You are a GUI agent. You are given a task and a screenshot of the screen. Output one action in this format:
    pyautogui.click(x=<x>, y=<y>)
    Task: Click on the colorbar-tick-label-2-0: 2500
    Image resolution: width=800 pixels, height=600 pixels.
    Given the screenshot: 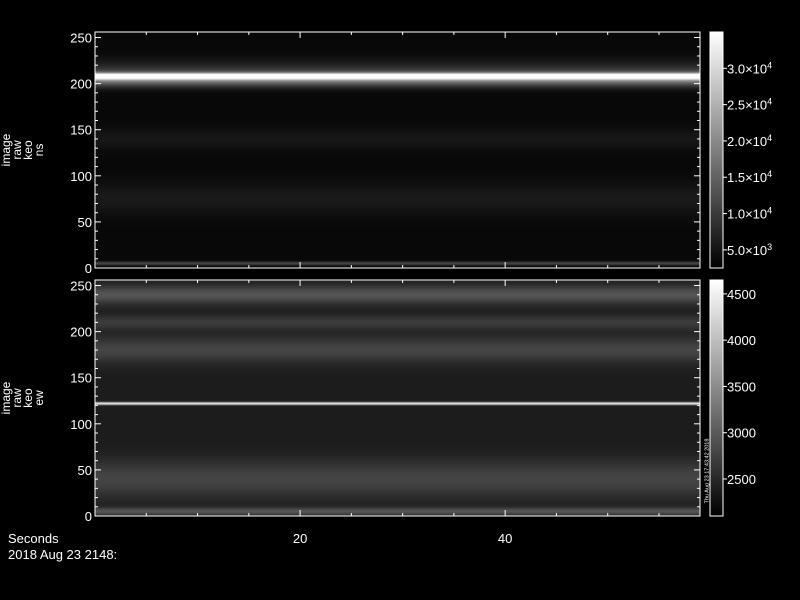 What is the action you would take?
    pyautogui.click(x=741, y=479)
    